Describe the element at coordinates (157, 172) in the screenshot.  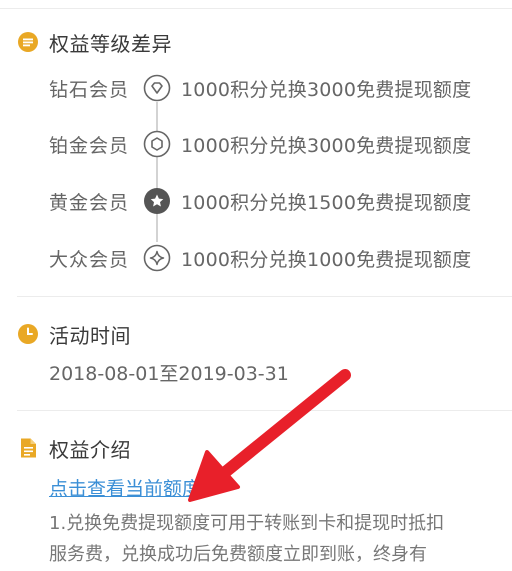
I see `tier-timeline` at that location.